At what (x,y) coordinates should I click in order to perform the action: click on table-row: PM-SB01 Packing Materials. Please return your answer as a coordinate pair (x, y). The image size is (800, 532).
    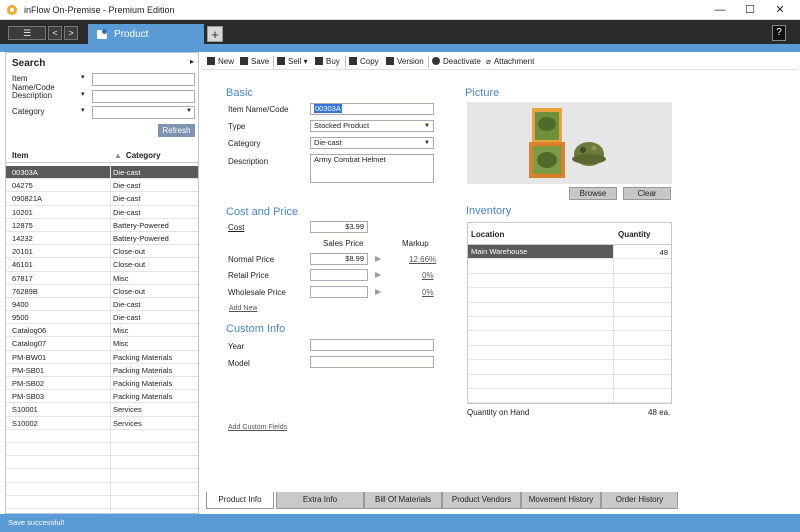
    Looking at the image, I should click on (102, 370).